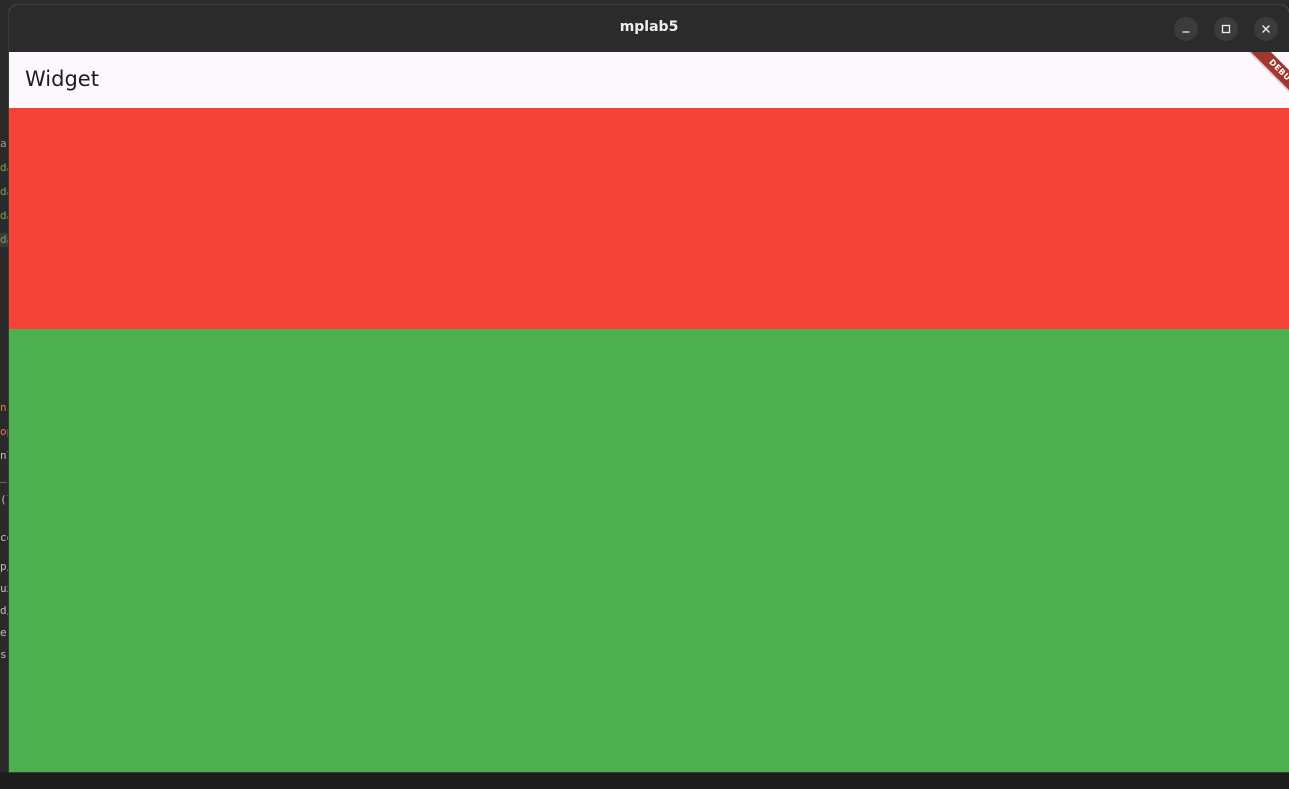 Image resolution: width=1289 pixels, height=789 pixels. I want to click on maximize-icon, so click(1226, 29).